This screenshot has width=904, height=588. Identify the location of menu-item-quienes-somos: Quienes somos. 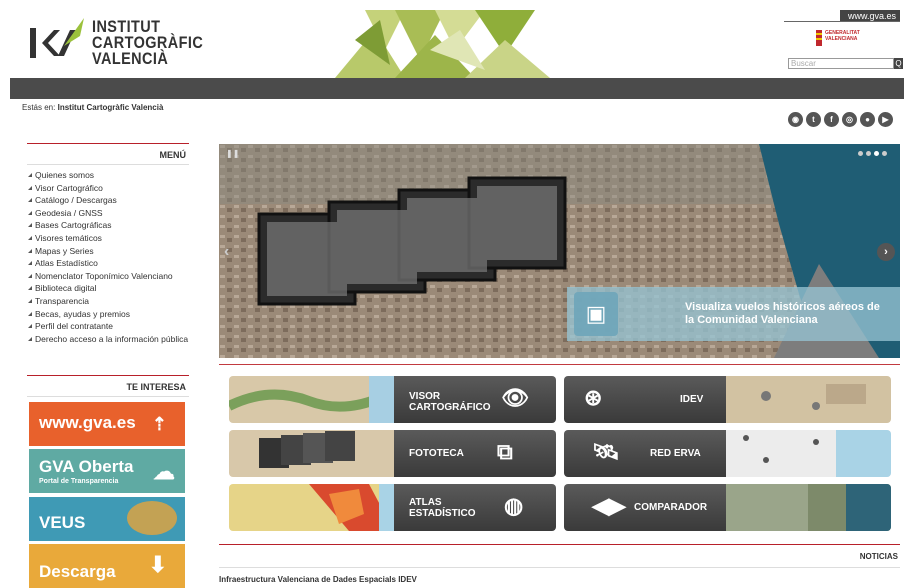
(108, 175).